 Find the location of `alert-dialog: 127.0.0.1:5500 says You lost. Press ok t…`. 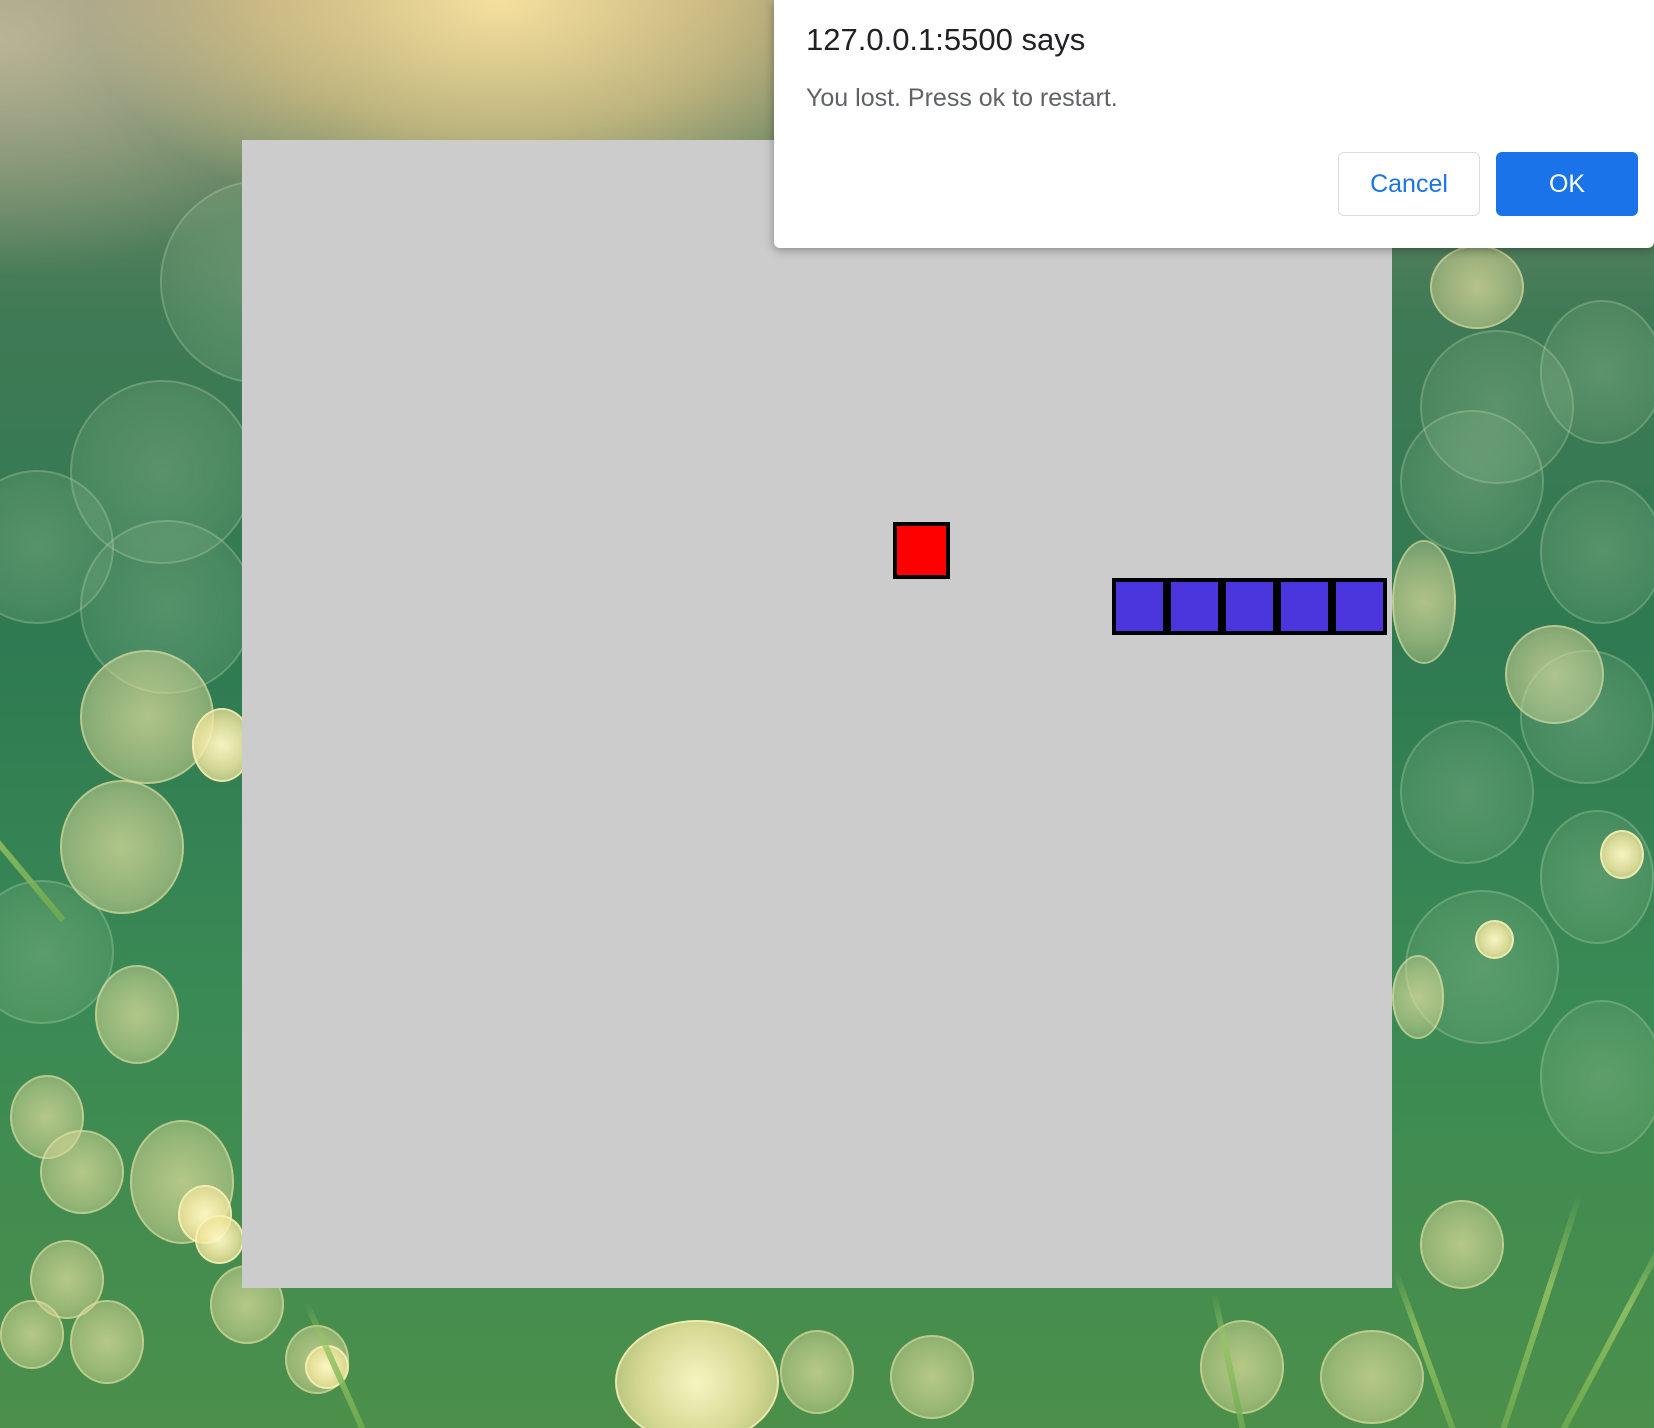

alert-dialog: 127.0.0.1:5500 says You lost. Press ok t… is located at coordinates (1214, 124).